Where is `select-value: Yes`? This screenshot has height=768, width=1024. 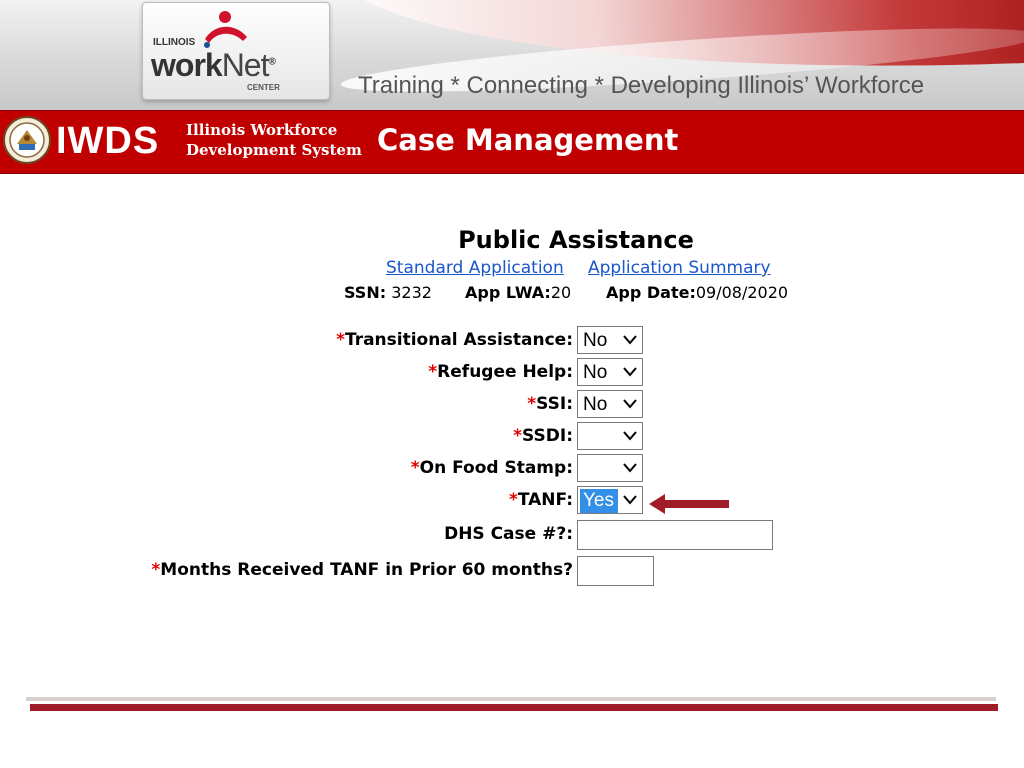
select-value: Yes is located at coordinates (599, 501).